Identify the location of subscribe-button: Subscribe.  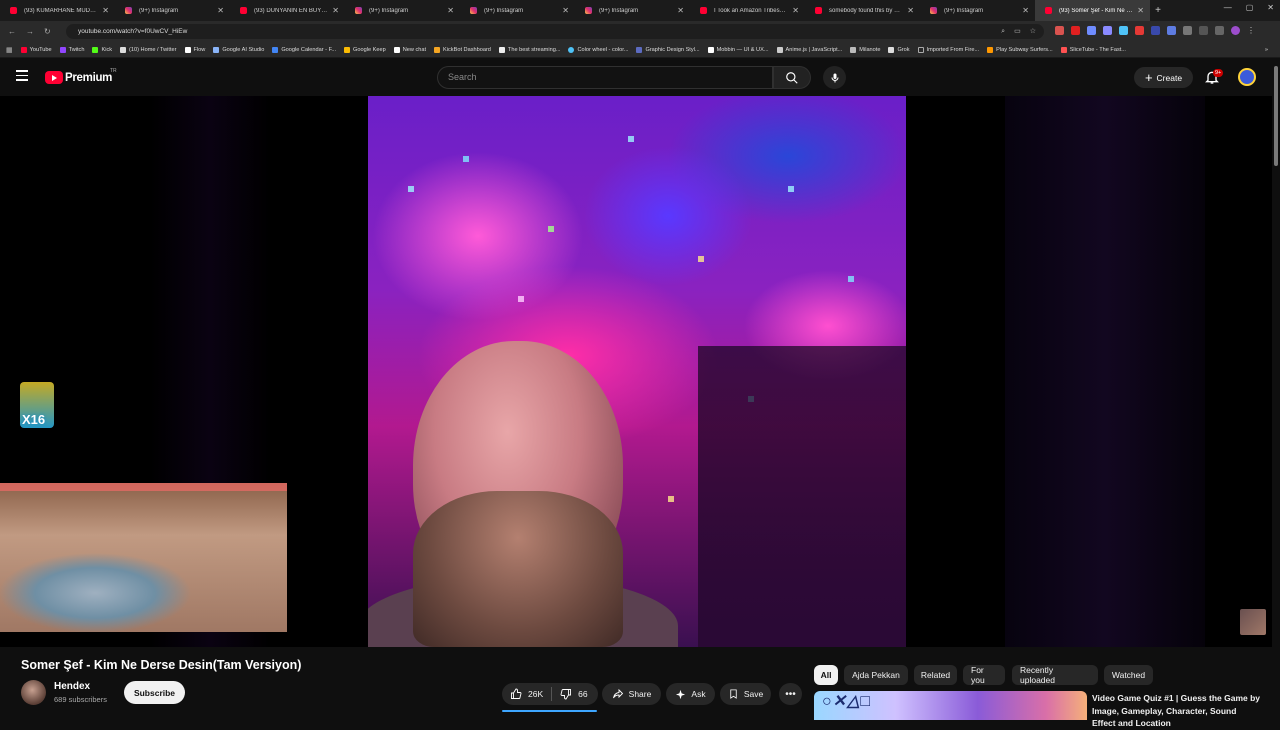
(154, 692).